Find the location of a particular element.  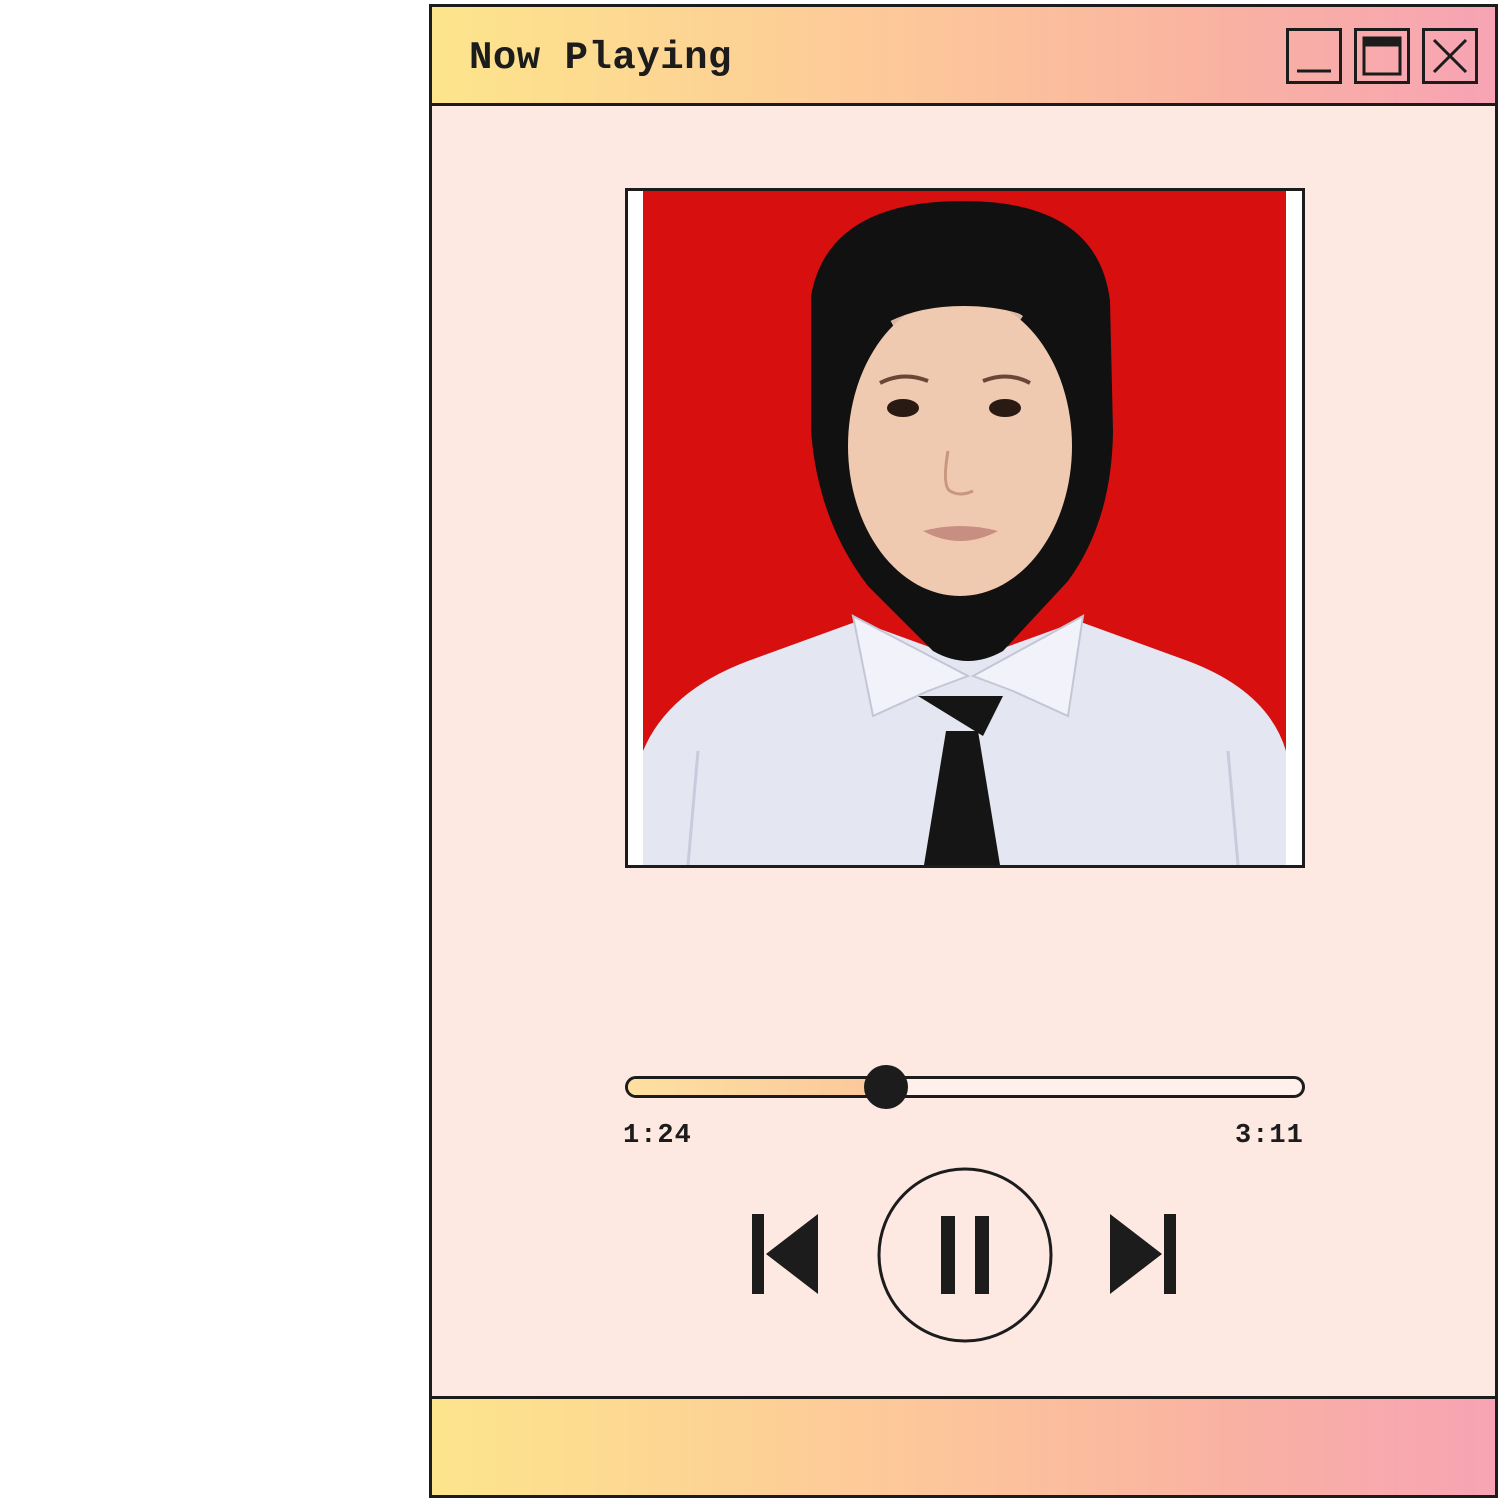

elapsed-time: 1:24 is located at coordinates (657, 1136).